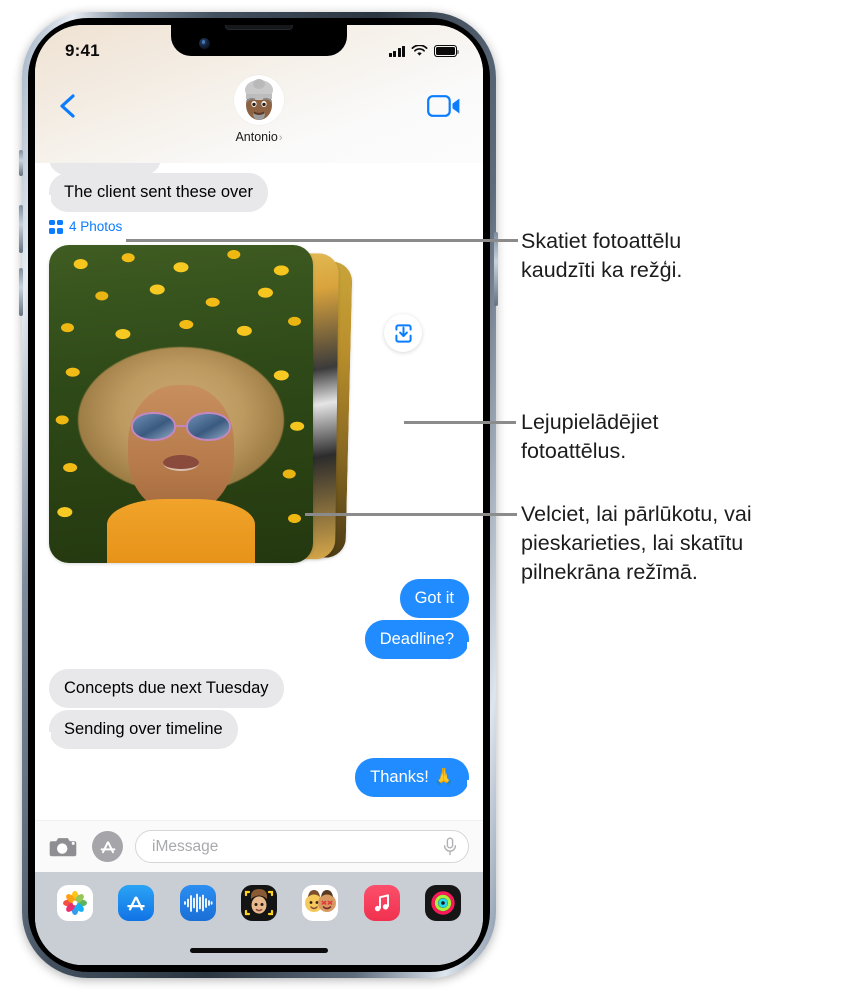  Describe the element at coordinates (632, 542) in the screenshot. I see `callout-line: pieskarieties, lai skatītu` at that location.